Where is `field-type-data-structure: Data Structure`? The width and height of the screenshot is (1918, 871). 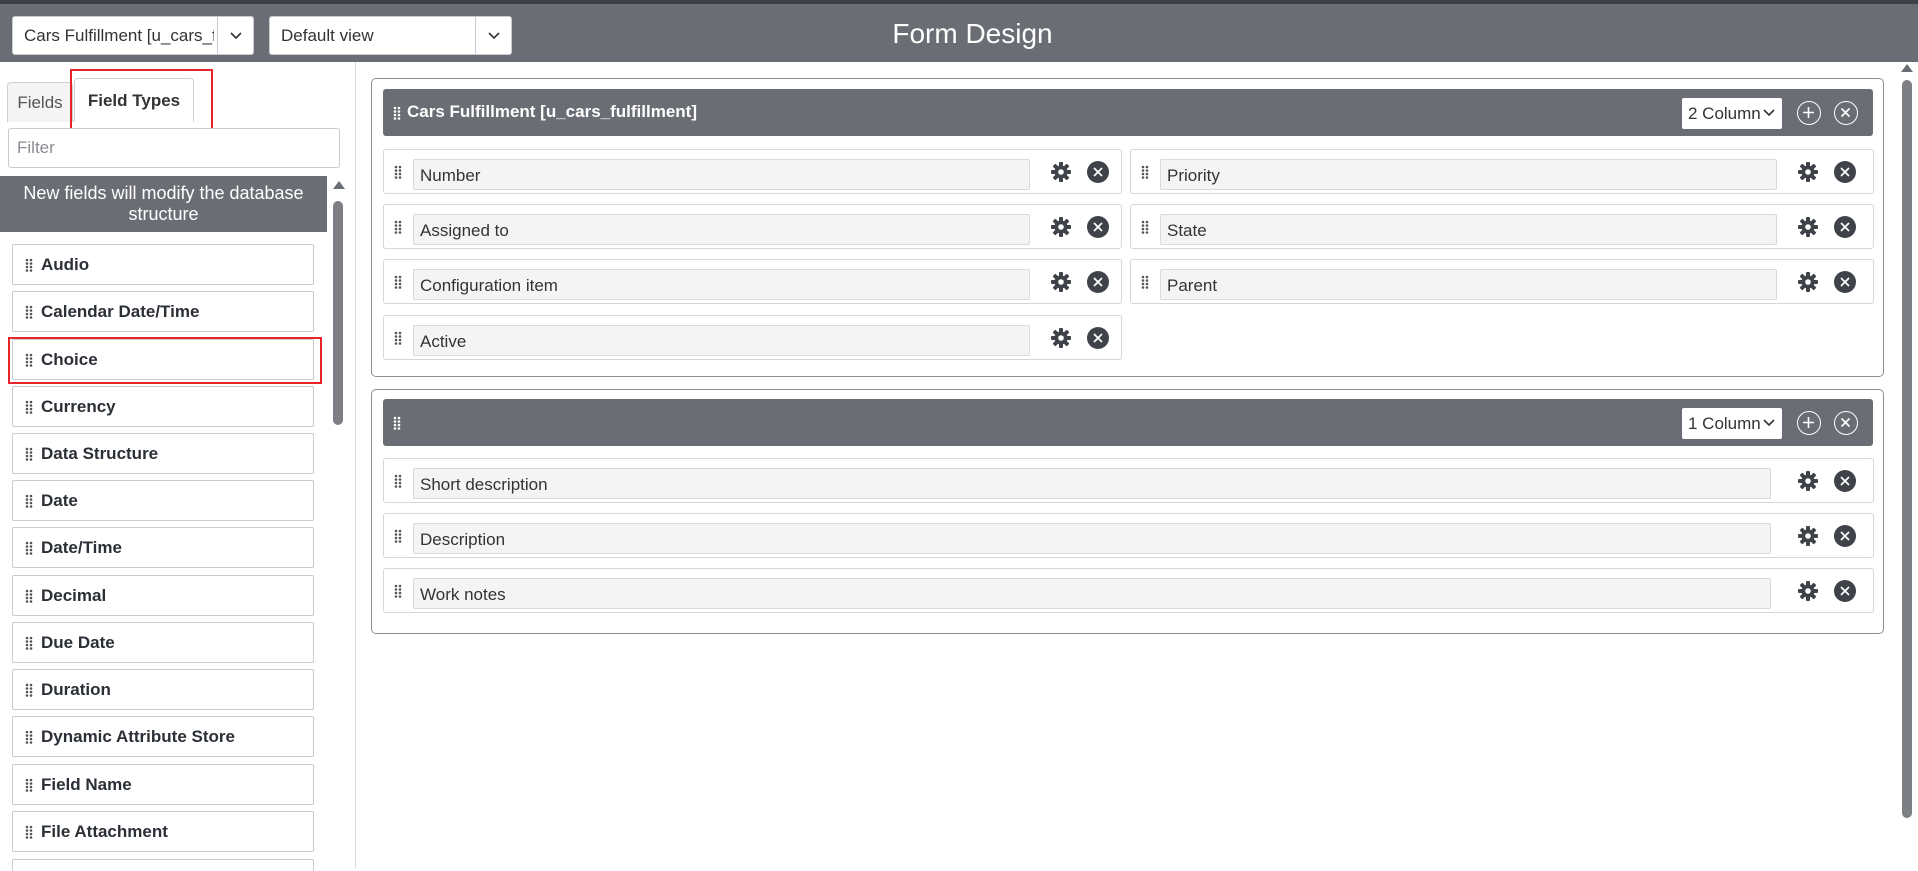 field-type-data-structure: Data Structure is located at coordinates (163, 453).